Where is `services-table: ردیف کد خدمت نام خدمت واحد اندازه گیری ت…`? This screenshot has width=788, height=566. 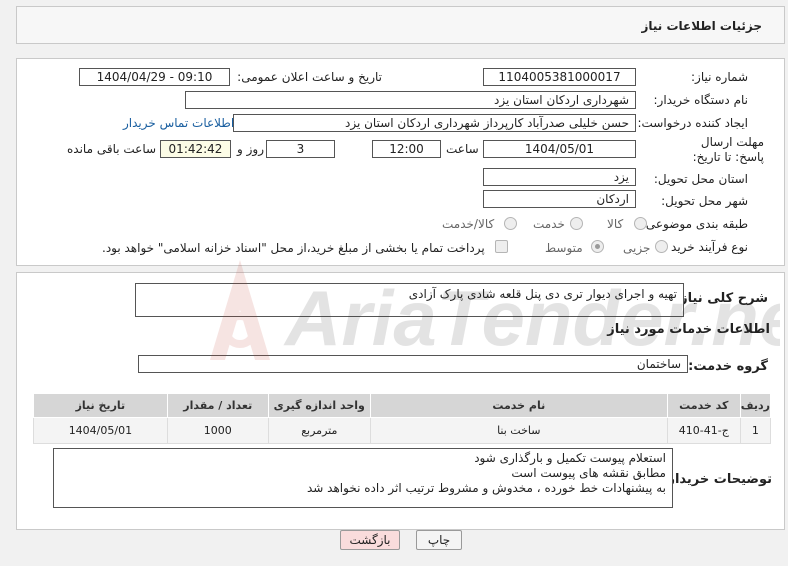
services-table: ردیف کد خدمت نام خدمت واحد اندازه گیری ت… is located at coordinates (402, 418).